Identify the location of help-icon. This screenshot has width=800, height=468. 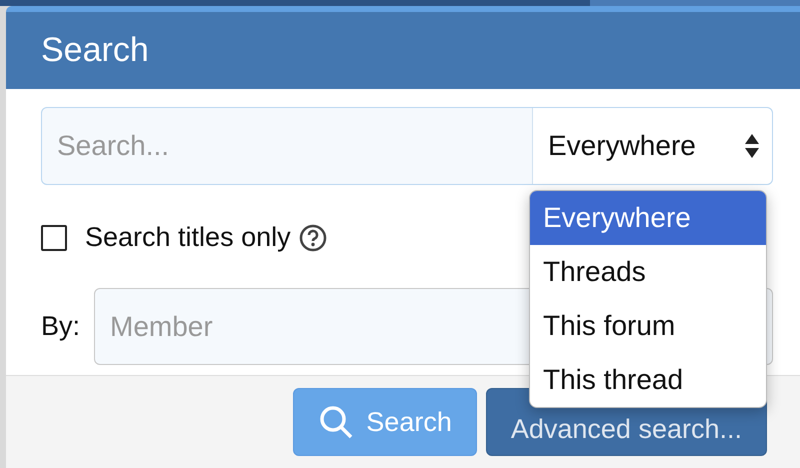
(312, 238).